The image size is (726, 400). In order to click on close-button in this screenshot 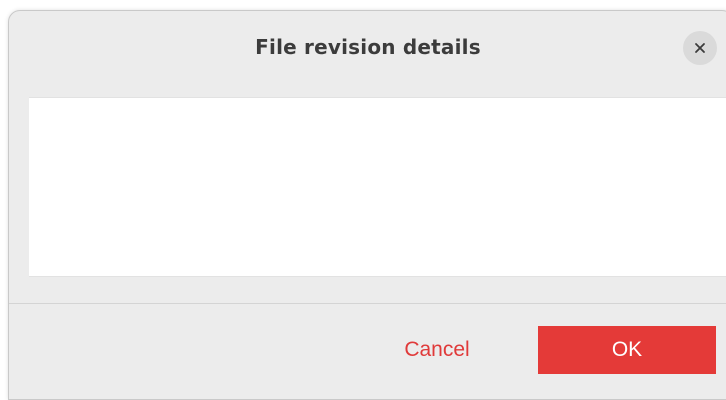, I will do `click(700, 48)`.